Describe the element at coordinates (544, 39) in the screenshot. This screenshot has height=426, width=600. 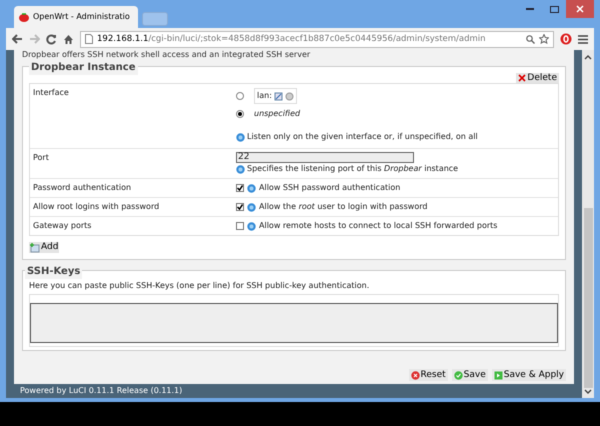
I see `star-icon` at that location.